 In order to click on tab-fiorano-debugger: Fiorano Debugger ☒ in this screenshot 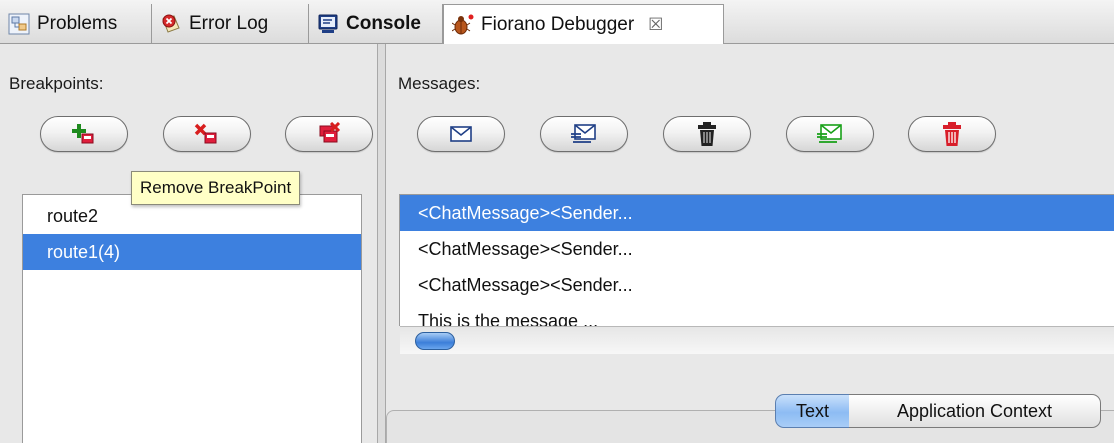, I will do `click(583, 24)`.